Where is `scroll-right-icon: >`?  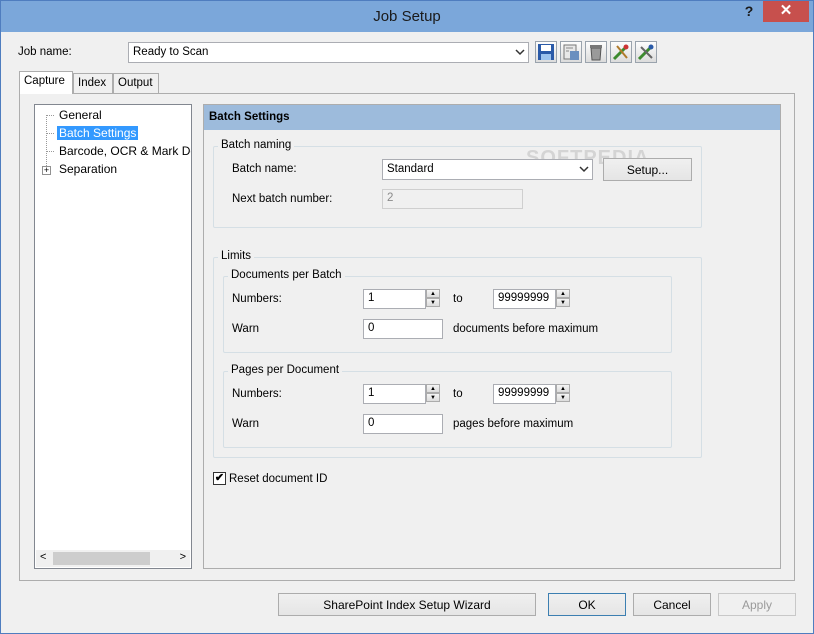
scroll-right-icon: > is located at coordinates (183, 557).